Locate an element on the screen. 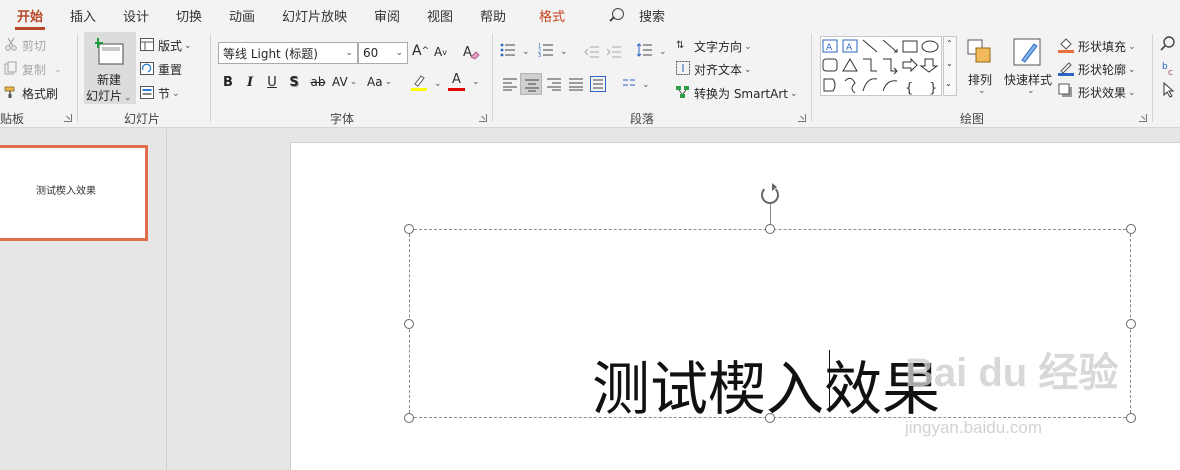  font-color-swatch is located at coordinates (456, 89).